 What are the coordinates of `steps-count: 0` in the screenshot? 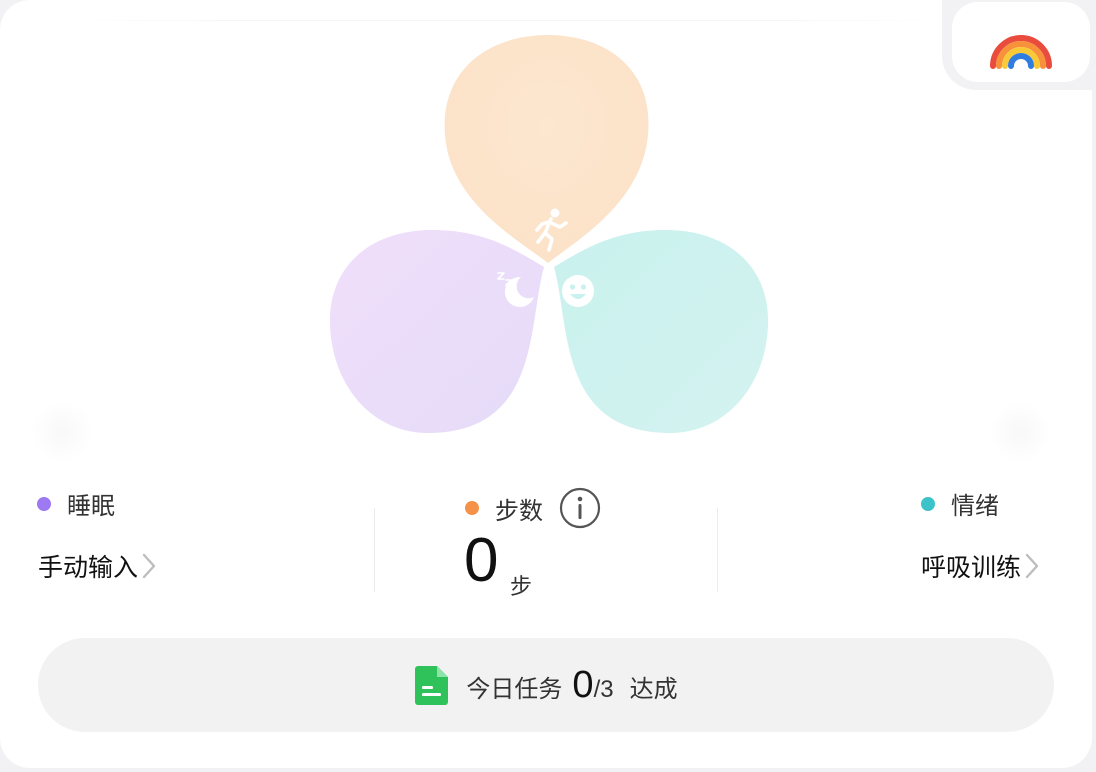 It's located at (481, 560).